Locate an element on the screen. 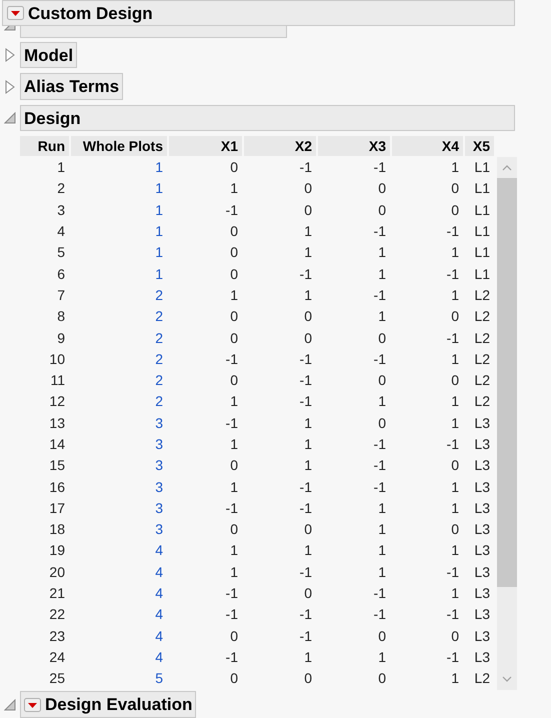  section-title: Alias Terms is located at coordinates (72, 86).